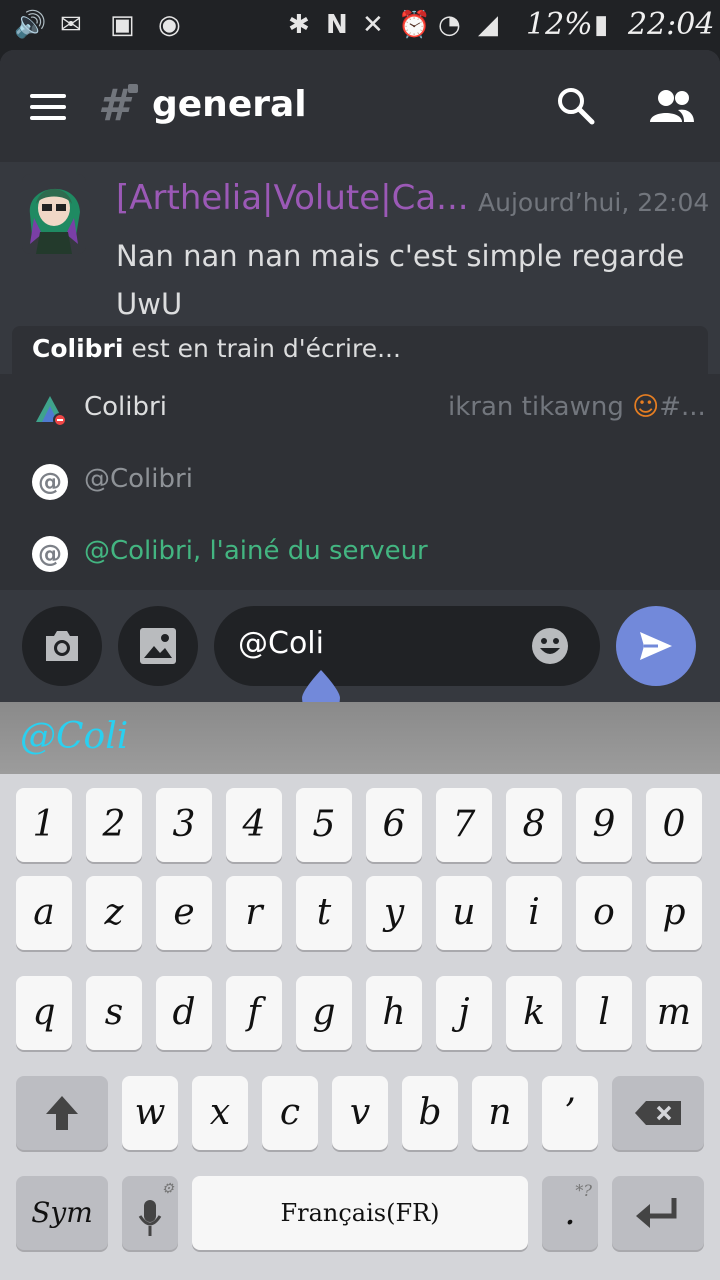 The image size is (720, 1280). Describe the element at coordinates (360, 554) in the screenshot. I see `autocomplete-item-role: @ @Colibri, l'ainé du serveur` at that location.